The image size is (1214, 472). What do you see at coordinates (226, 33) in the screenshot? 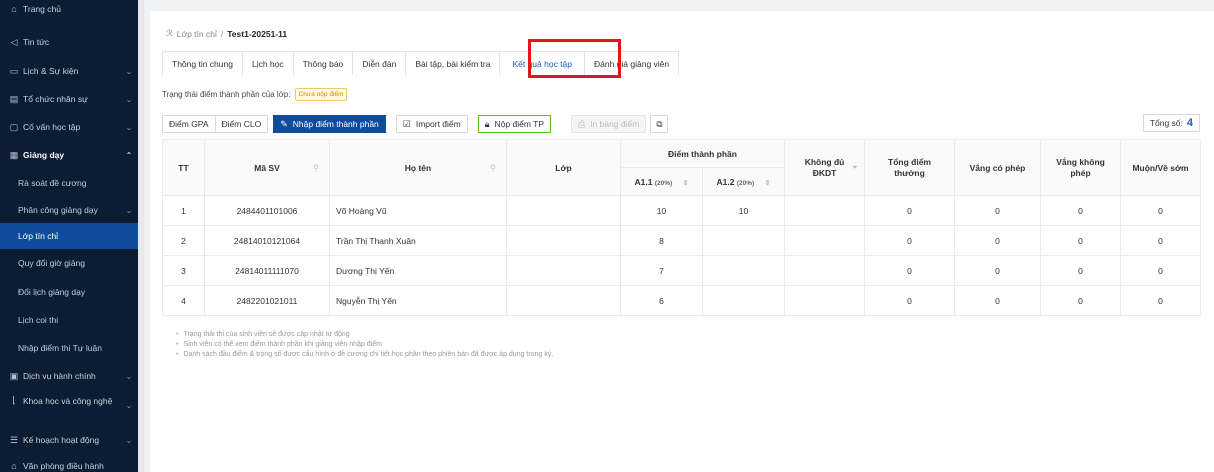
I see `breadcrumb: ℛ Lớp tín chỉ / Test1-20251-11` at bounding box center [226, 33].